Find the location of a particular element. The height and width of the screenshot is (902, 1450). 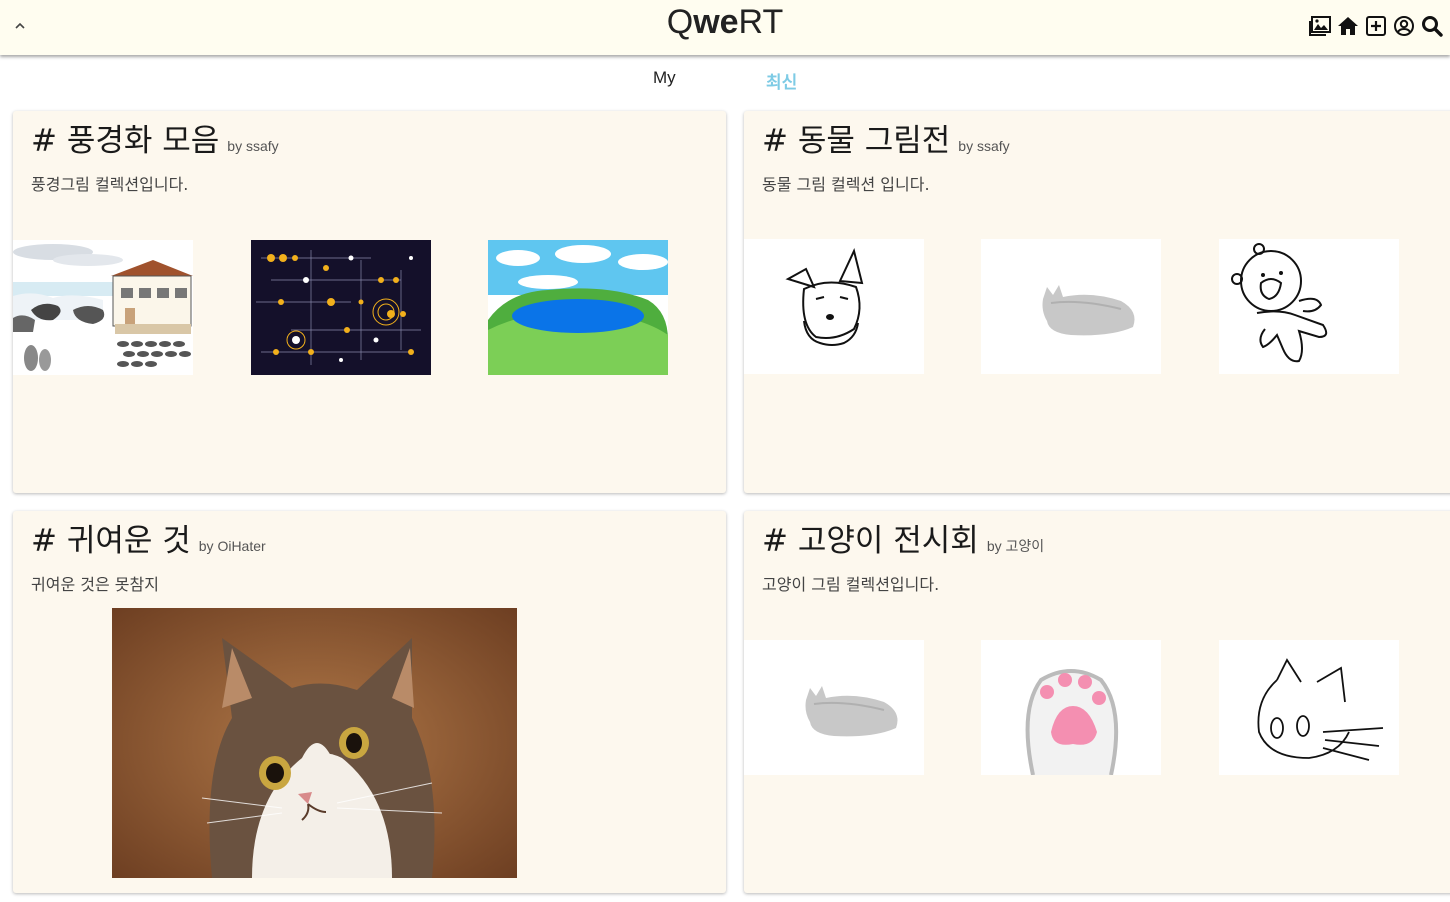

collection-header: # 고양이 전시회 by 고양이 is located at coordinates (903, 537).